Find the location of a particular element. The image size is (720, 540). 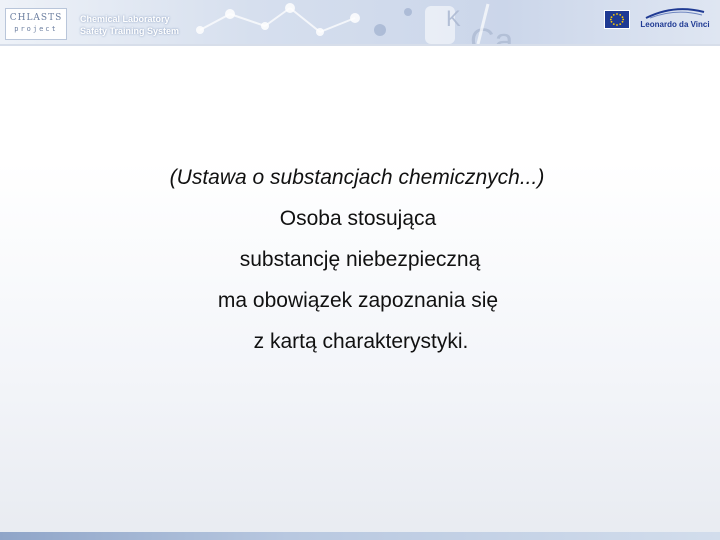

header-divider is located at coordinates (360, 45).